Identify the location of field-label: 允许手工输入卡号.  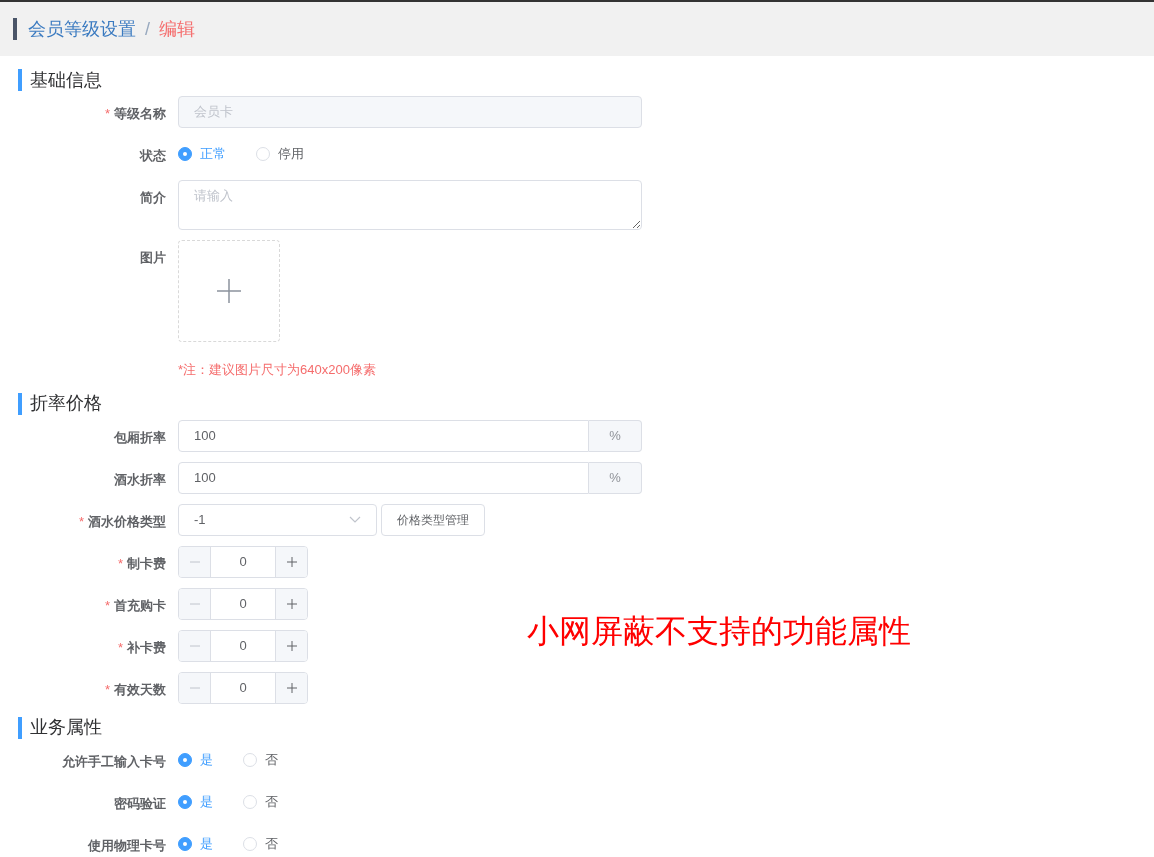
(114, 761).